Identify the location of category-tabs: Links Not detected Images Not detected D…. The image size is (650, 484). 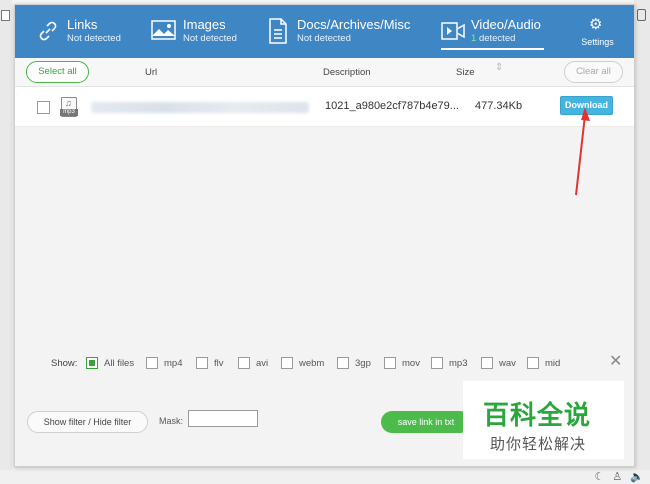
(324, 31).